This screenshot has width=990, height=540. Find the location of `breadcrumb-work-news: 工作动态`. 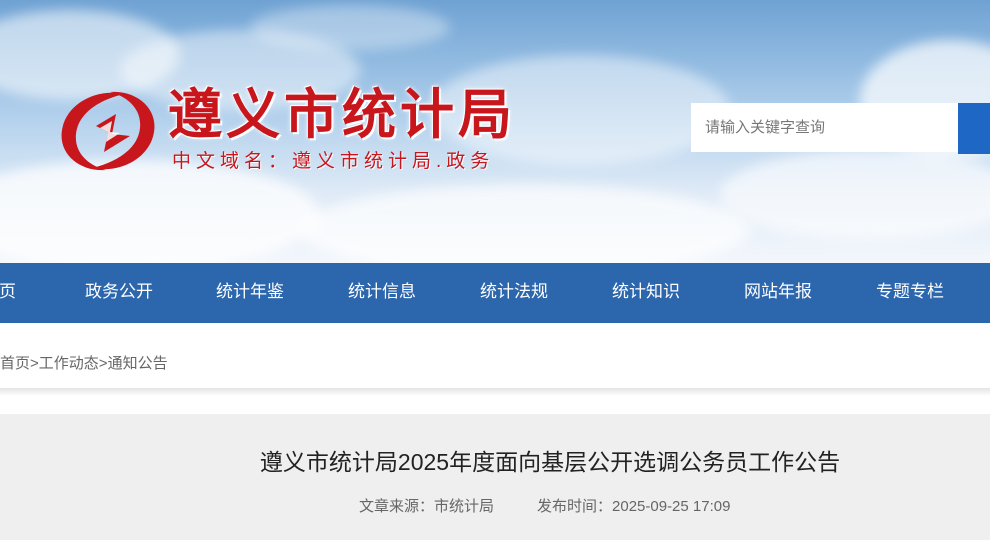

breadcrumb-work-news: 工作动态 is located at coordinates (69, 363).